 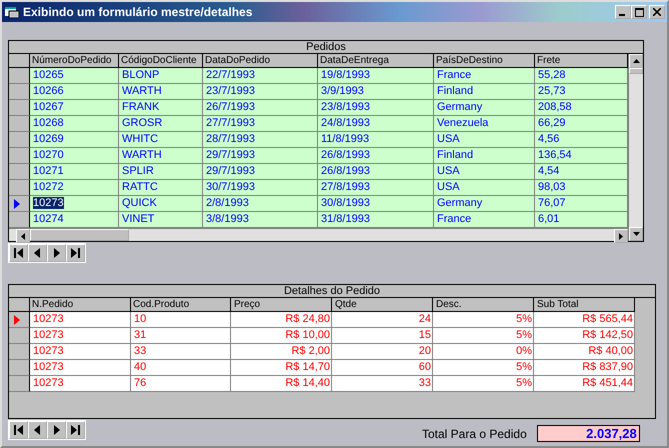 I want to click on table-cell: R$ 14,40, so click(x=281, y=384).